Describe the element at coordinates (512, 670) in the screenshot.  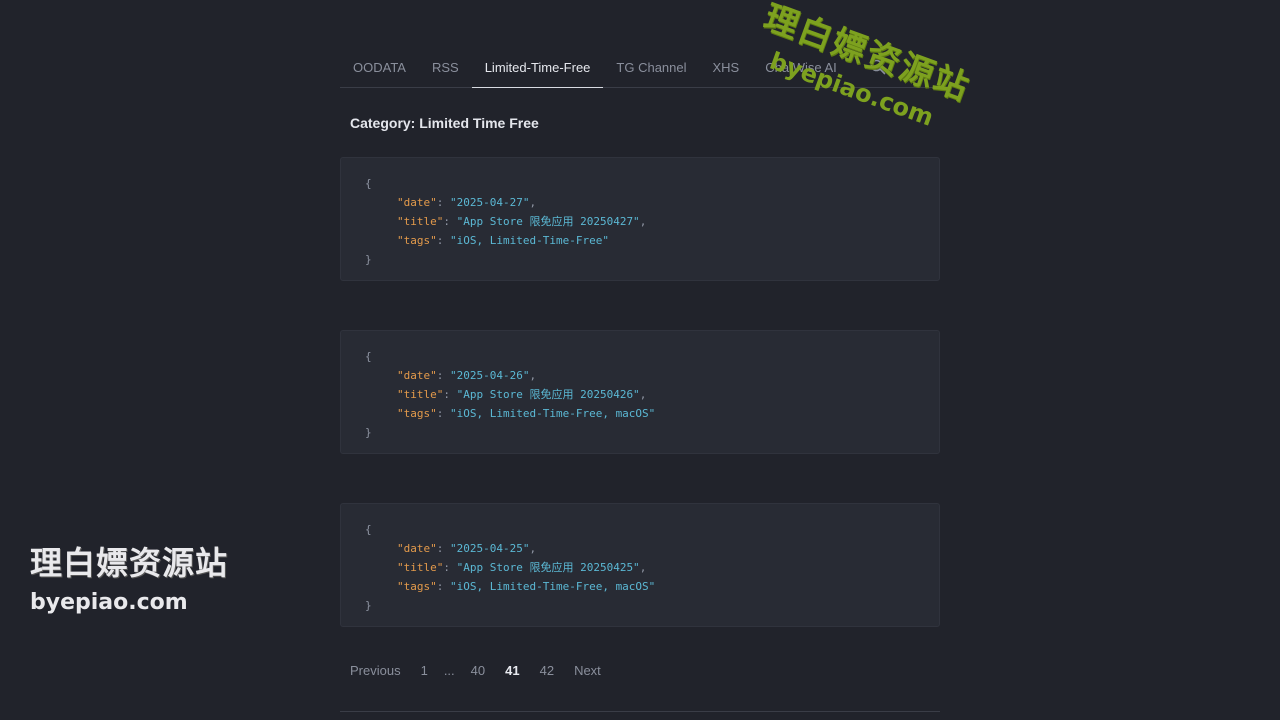
I see `page-link-current: 41` at that location.